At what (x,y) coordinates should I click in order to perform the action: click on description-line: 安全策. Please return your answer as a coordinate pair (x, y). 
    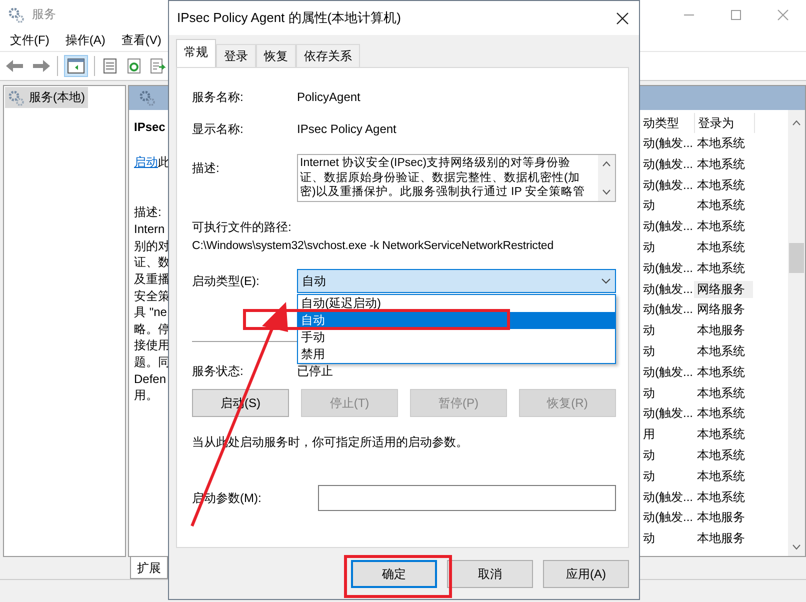
    Looking at the image, I should click on (152, 296).